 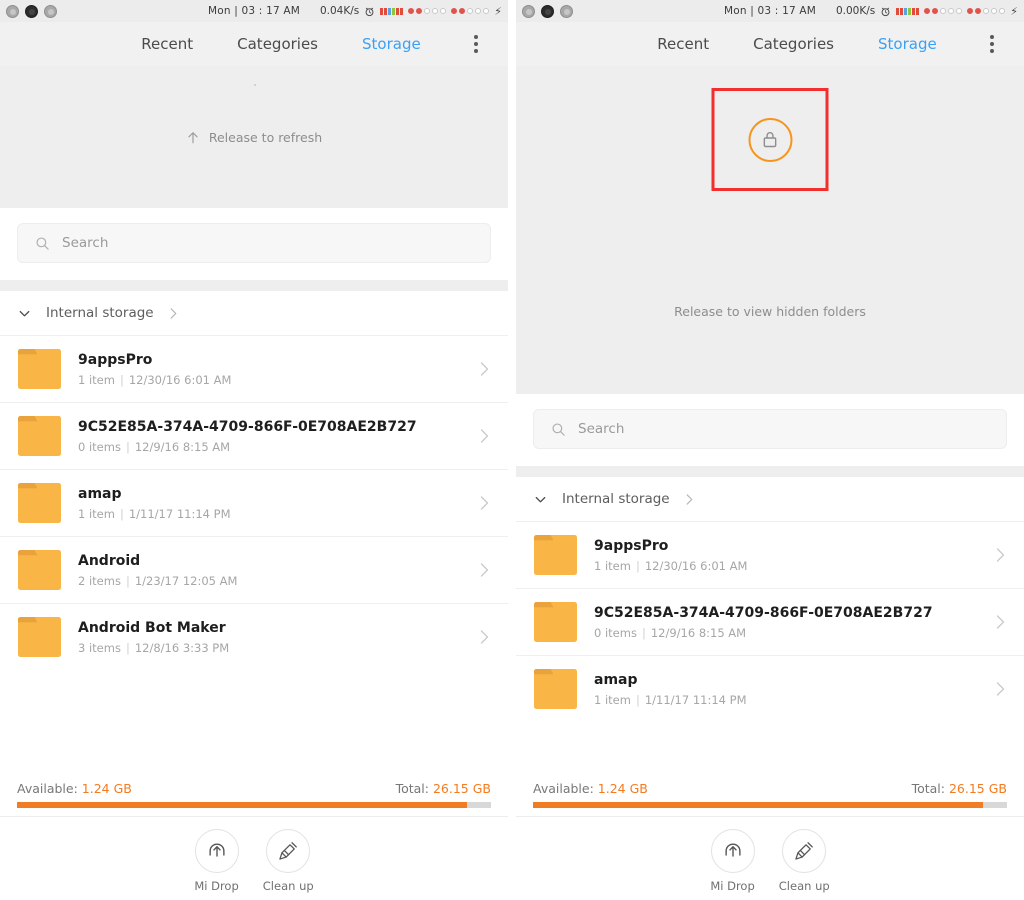 I want to click on status-clock: Mon | 03 : 17 AM, so click(x=770, y=11).